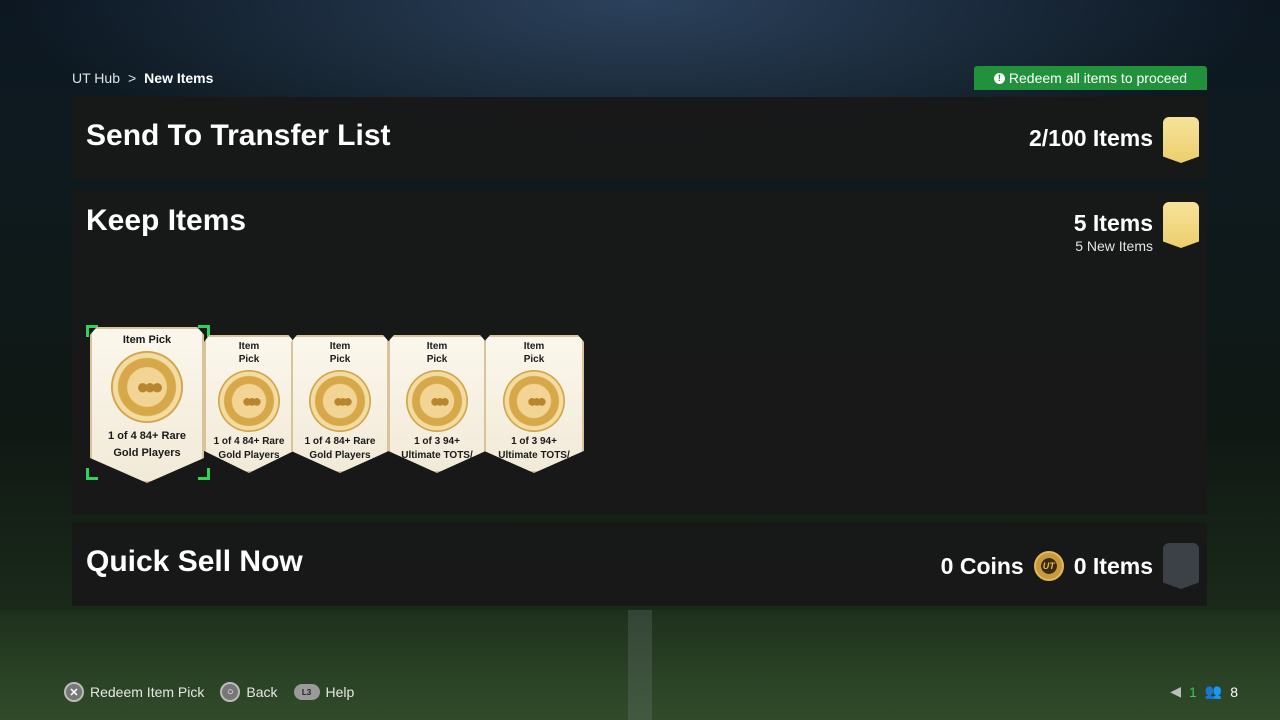 This screenshot has width=1280, height=720. What do you see at coordinates (639, 138) in the screenshot?
I see `transfer-list-panel: Send To Transfer List 2/100 Items` at bounding box center [639, 138].